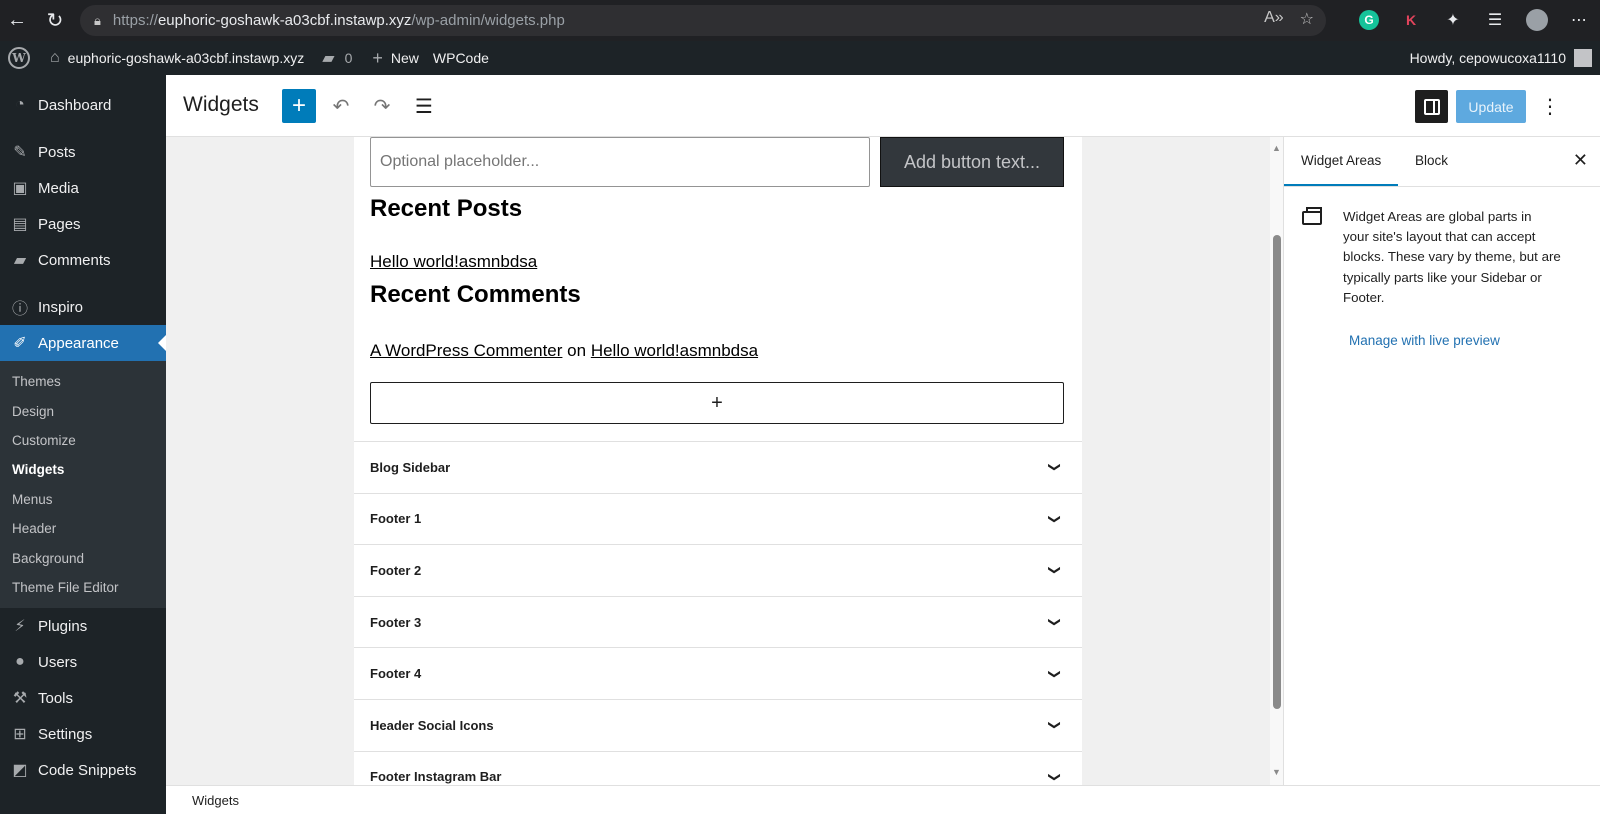  I want to click on submenu-design: Design, so click(83, 410).